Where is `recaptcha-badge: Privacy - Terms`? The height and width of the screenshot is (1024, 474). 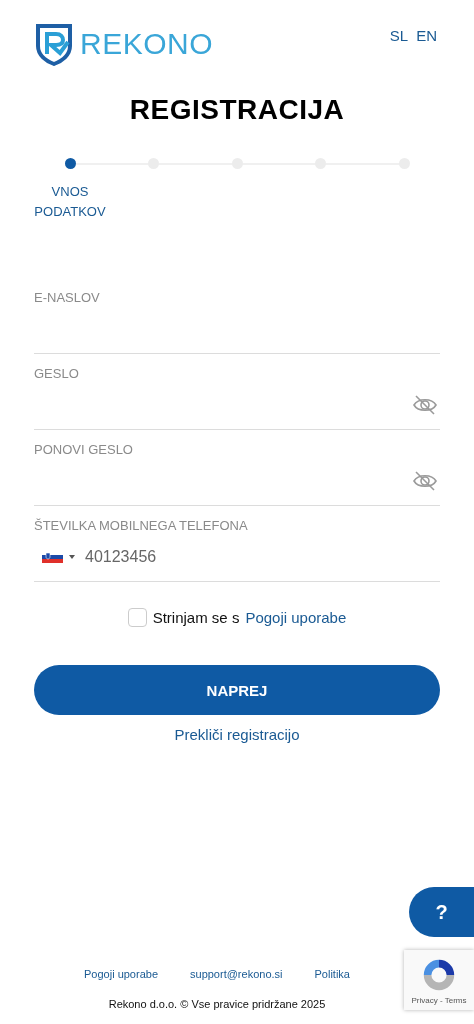 recaptcha-badge: Privacy - Terms is located at coordinates (439, 980).